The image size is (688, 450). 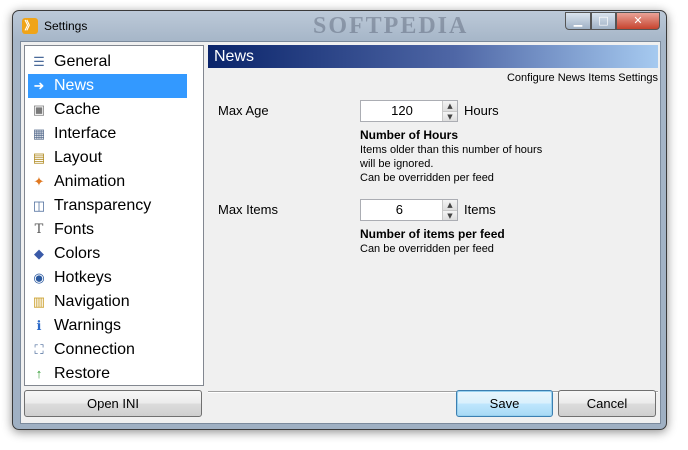 I want to click on max-age-stepper: 120 ▲ ▼, so click(x=409, y=111).